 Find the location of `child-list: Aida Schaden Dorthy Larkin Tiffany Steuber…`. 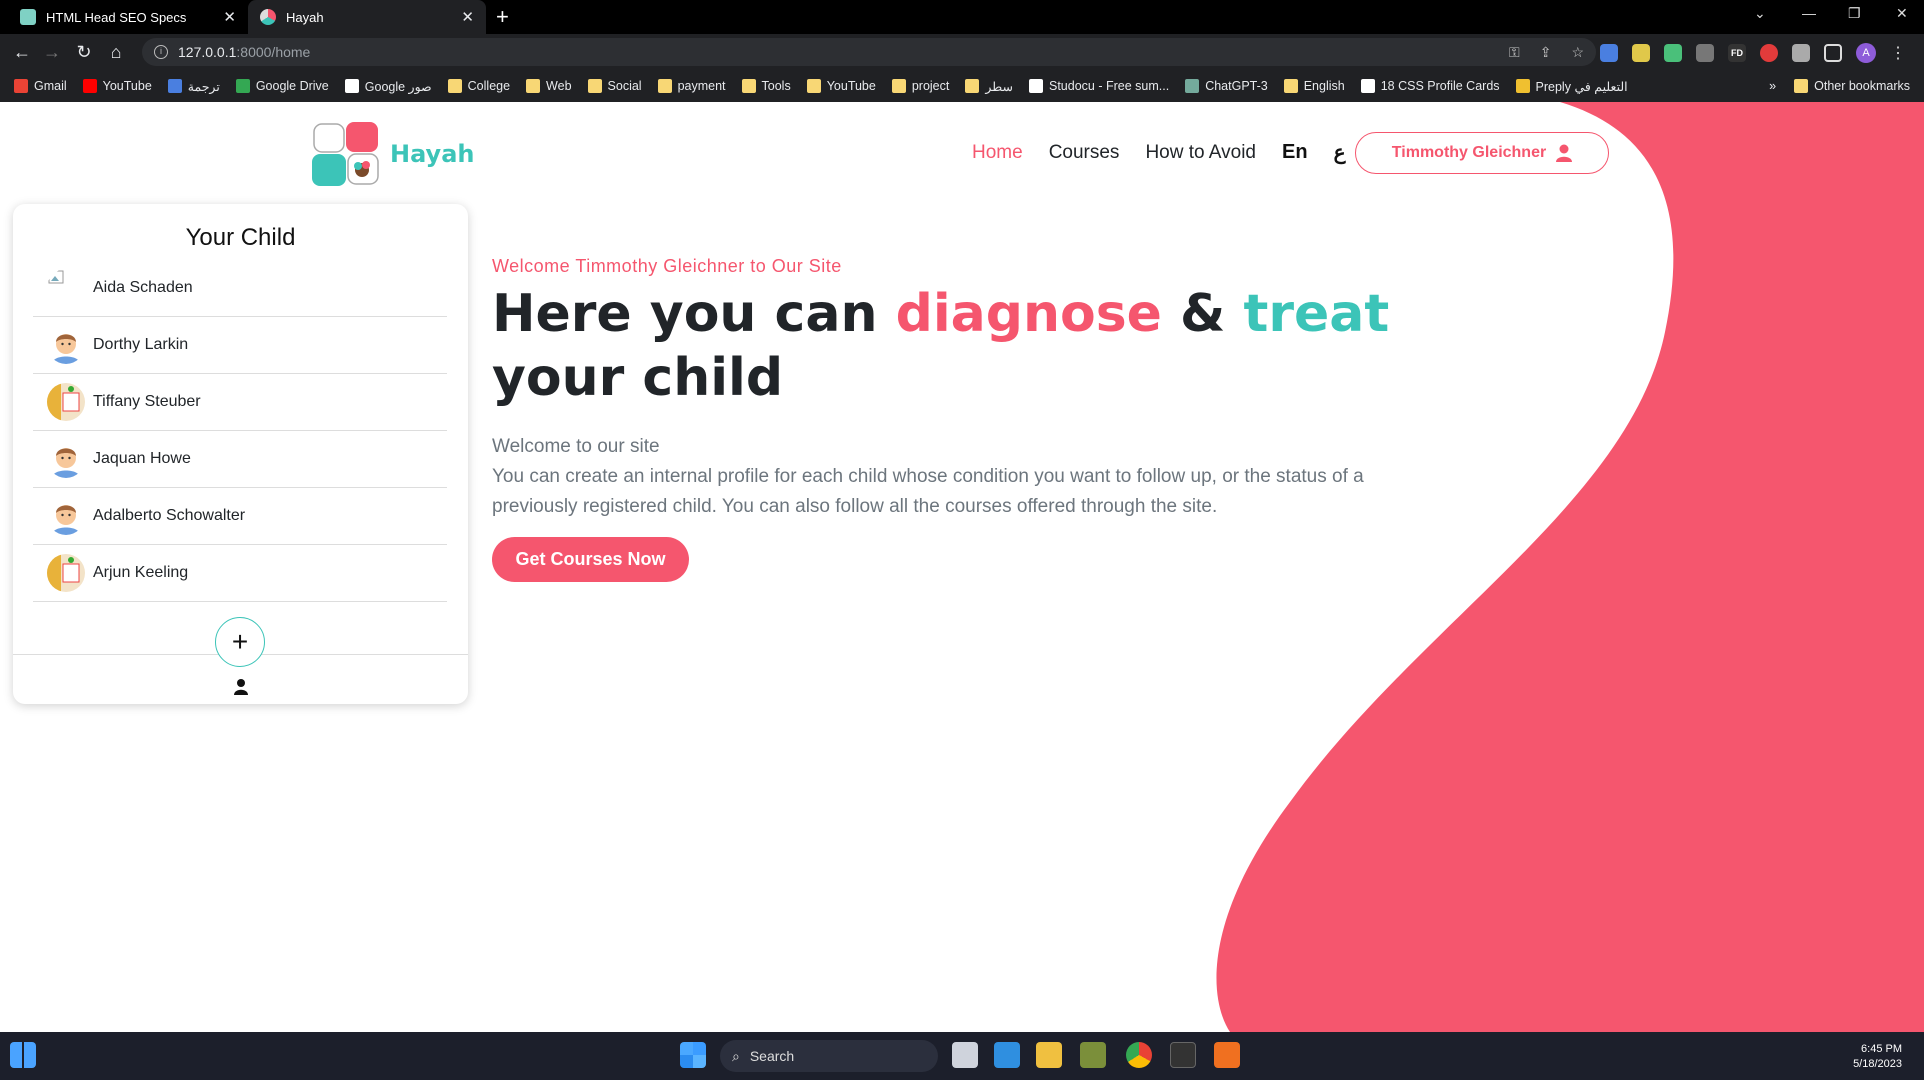

child-list: Aida Schaden Dorthy Larkin Tiffany Steuber… is located at coordinates (240, 431).